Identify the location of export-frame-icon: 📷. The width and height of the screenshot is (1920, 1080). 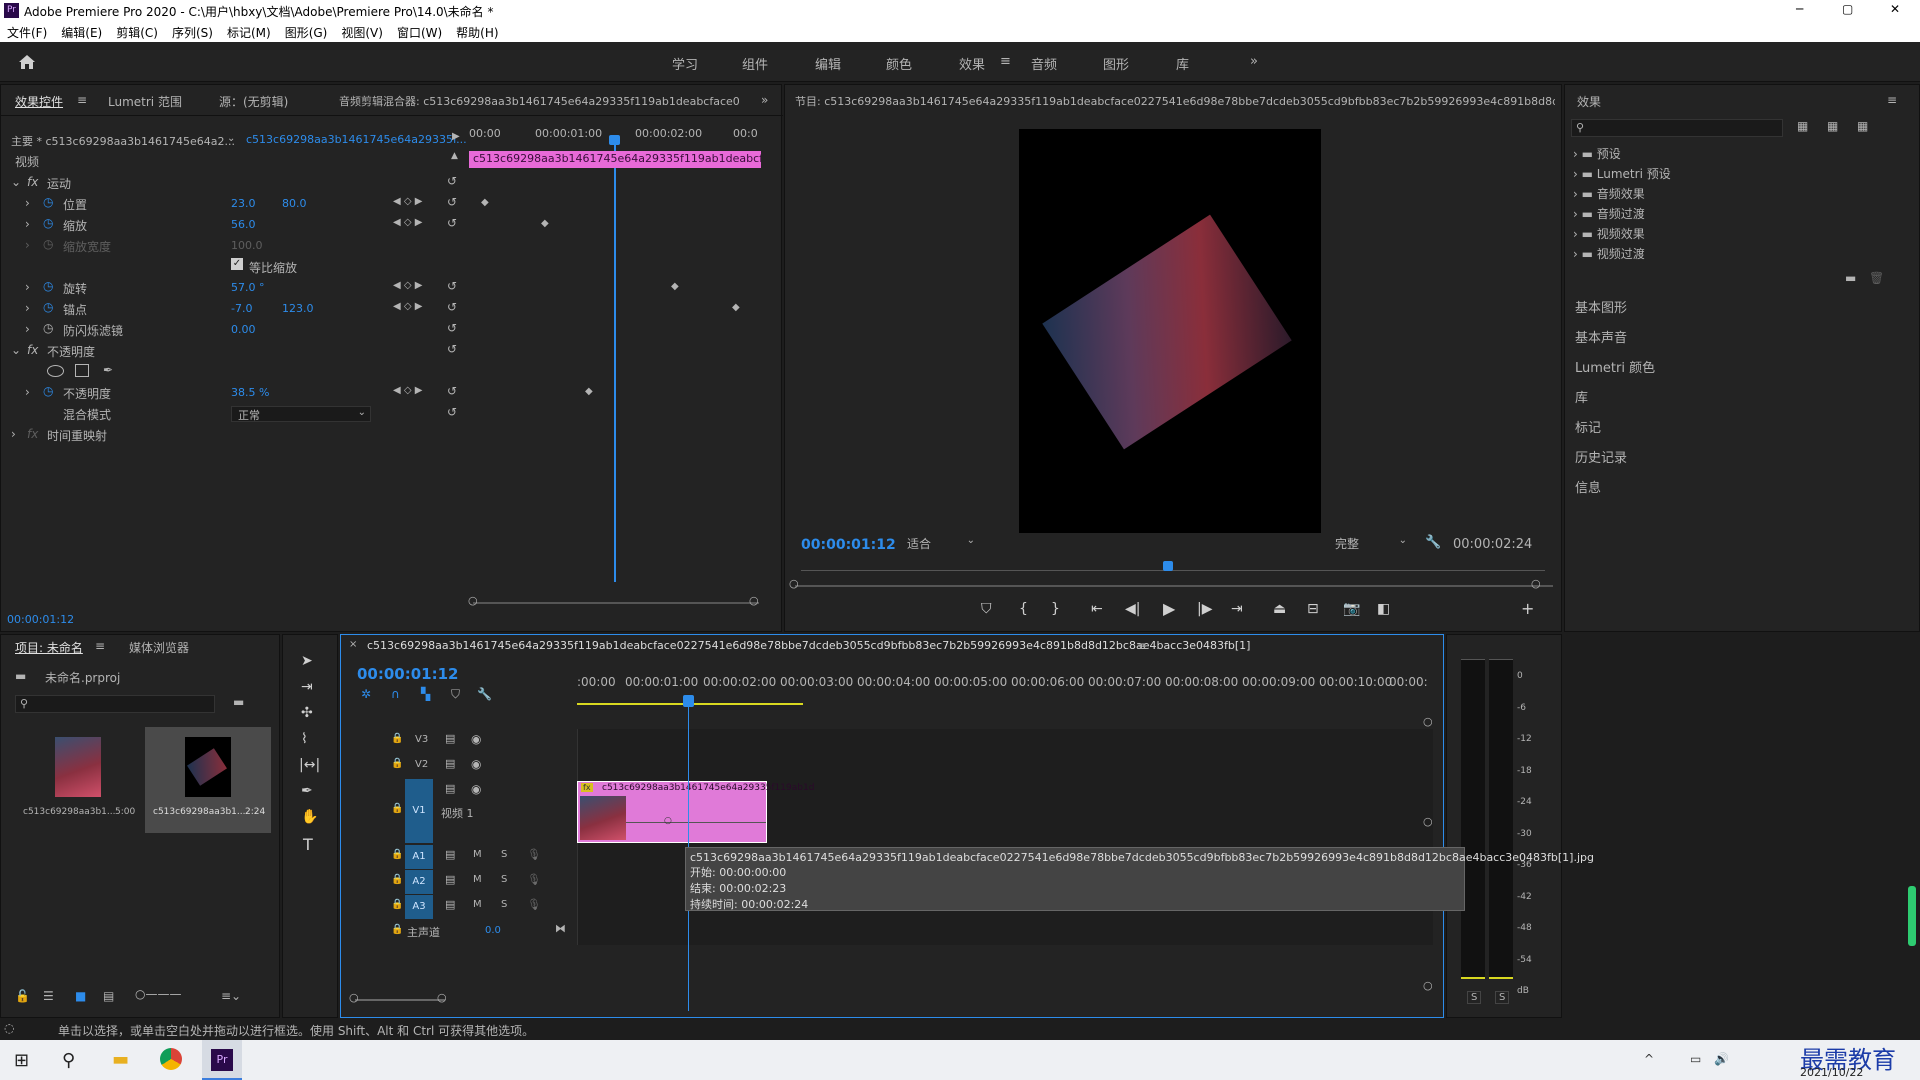
(1351, 609).